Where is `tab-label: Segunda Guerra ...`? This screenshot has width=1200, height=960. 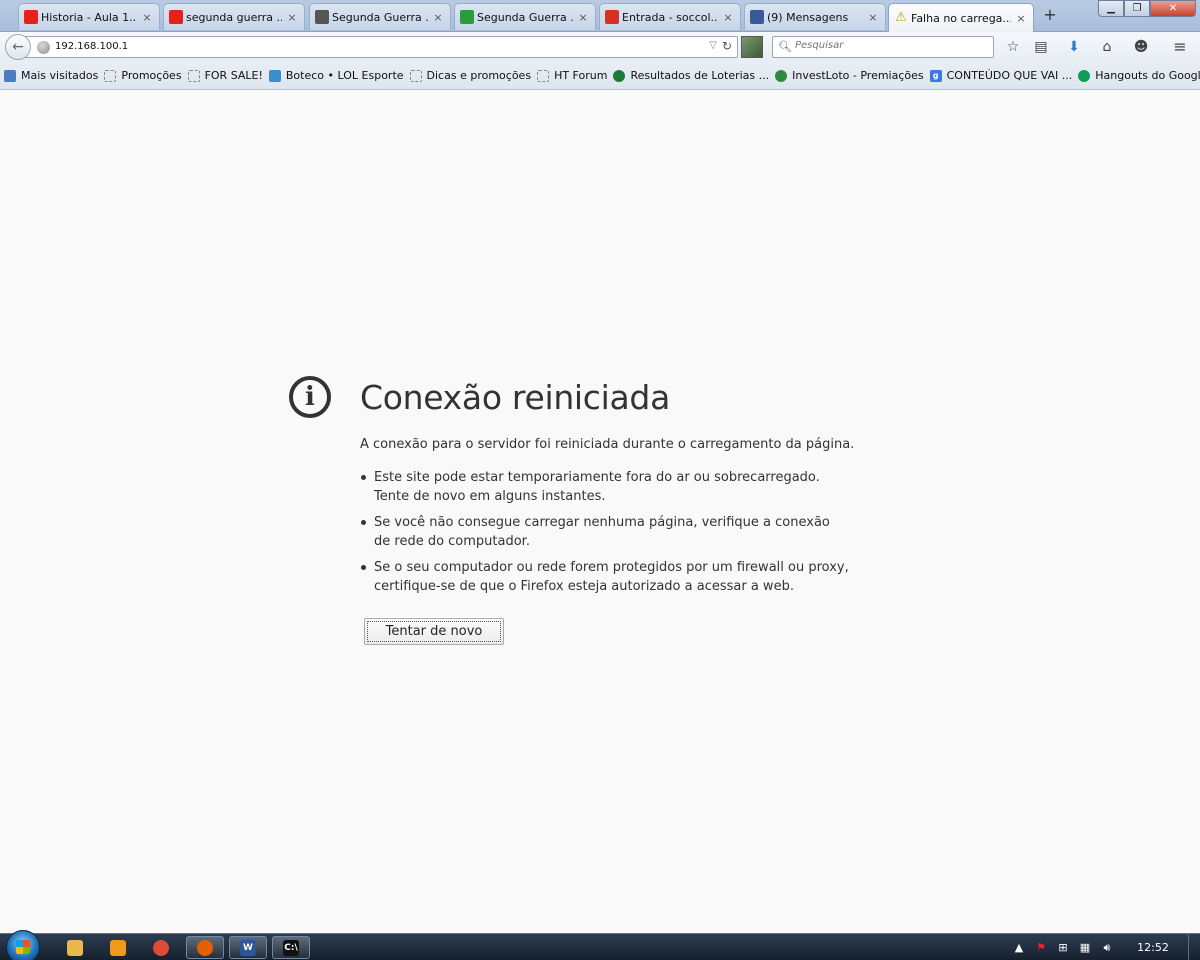 tab-label: Segunda Guerra ... is located at coordinates (380, 17).